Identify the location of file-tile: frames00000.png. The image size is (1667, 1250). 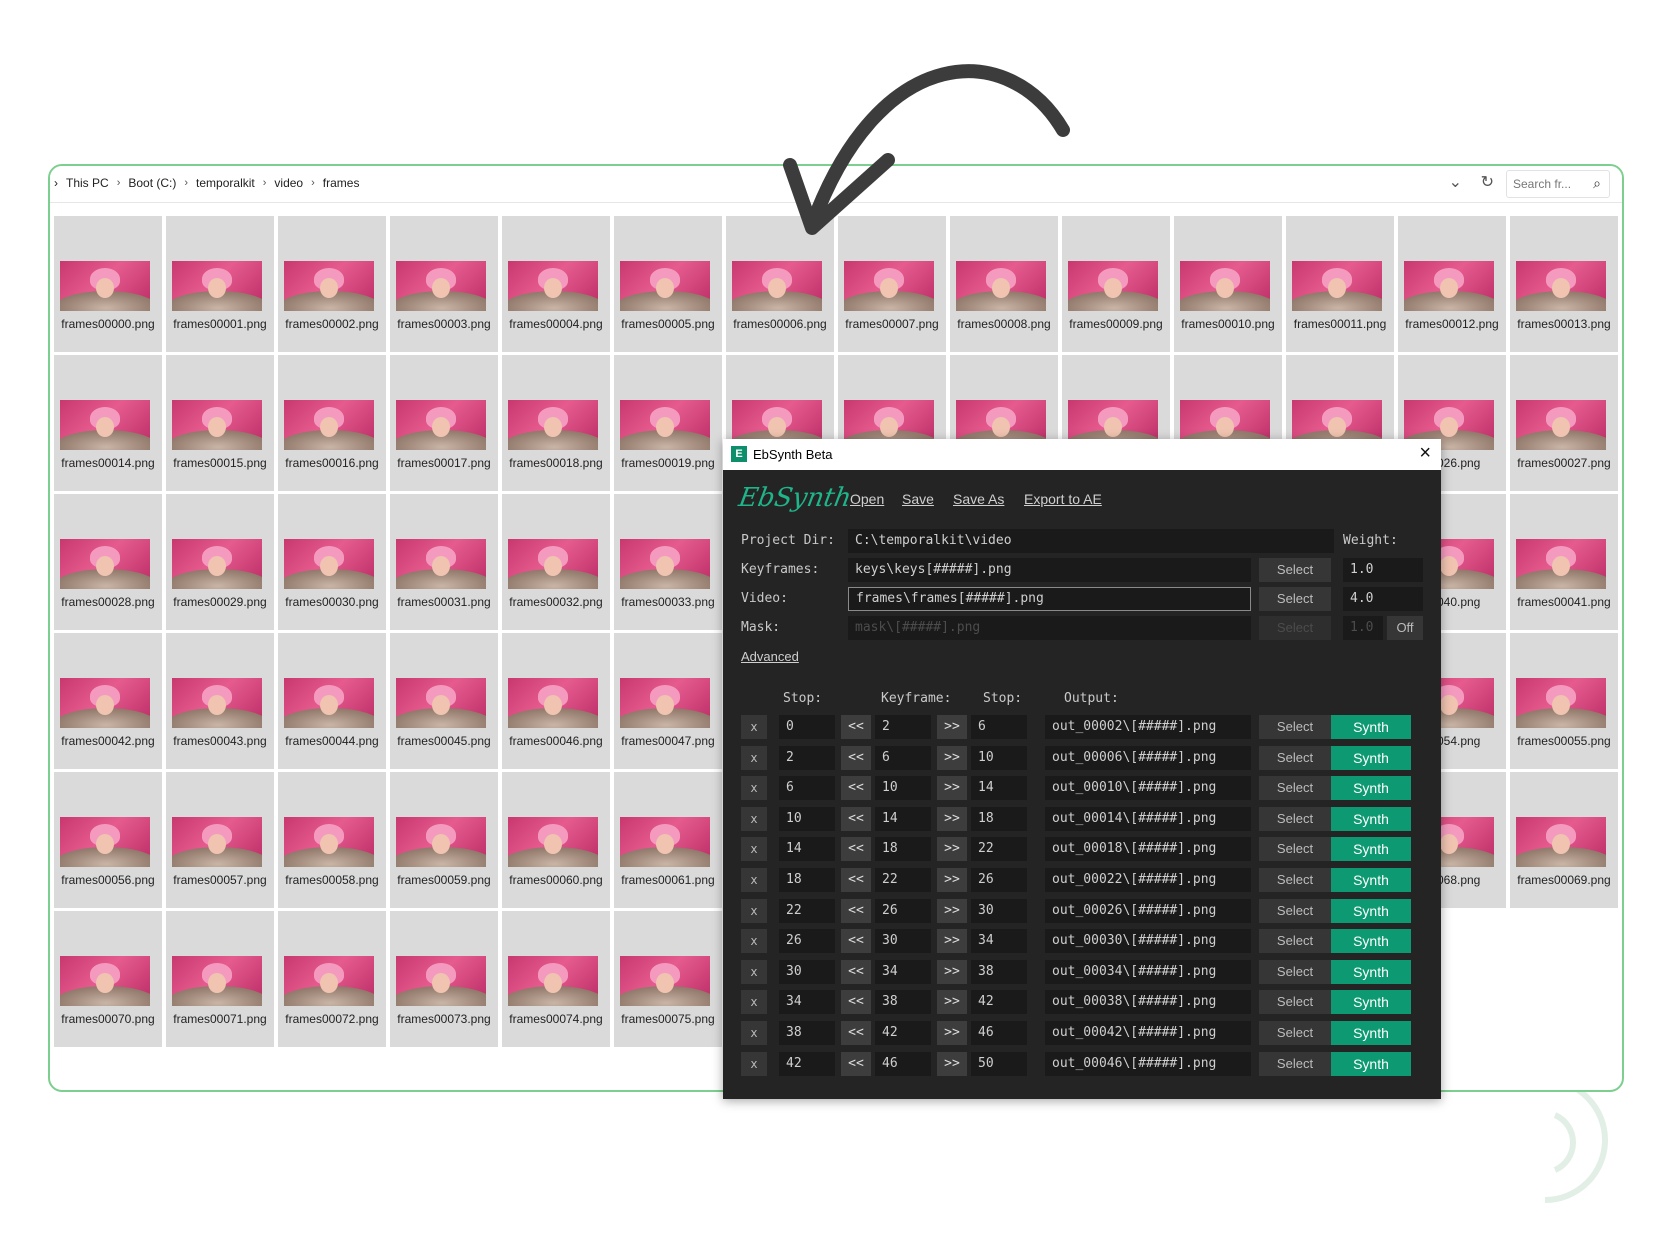
(108, 284).